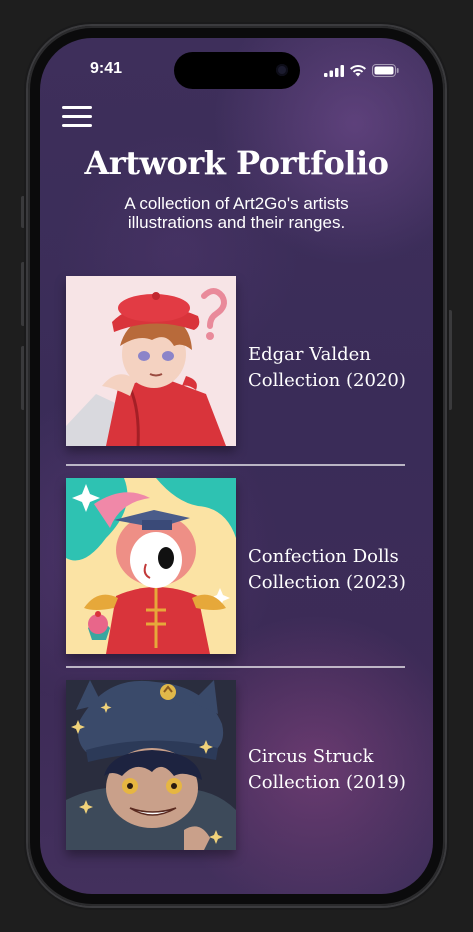  What do you see at coordinates (385, 70) in the screenshot?
I see `battery-icon` at bounding box center [385, 70].